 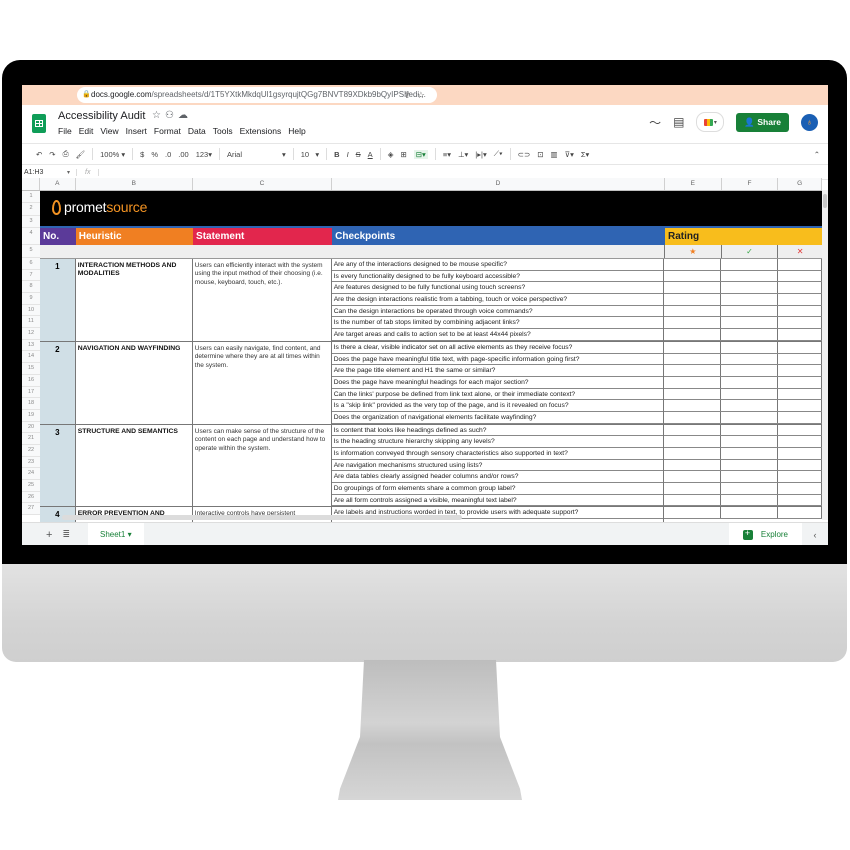 What do you see at coordinates (115, 534) in the screenshot?
I see `tab-sheet1: Sheet1 ▾` at bounding box center [115, 534].